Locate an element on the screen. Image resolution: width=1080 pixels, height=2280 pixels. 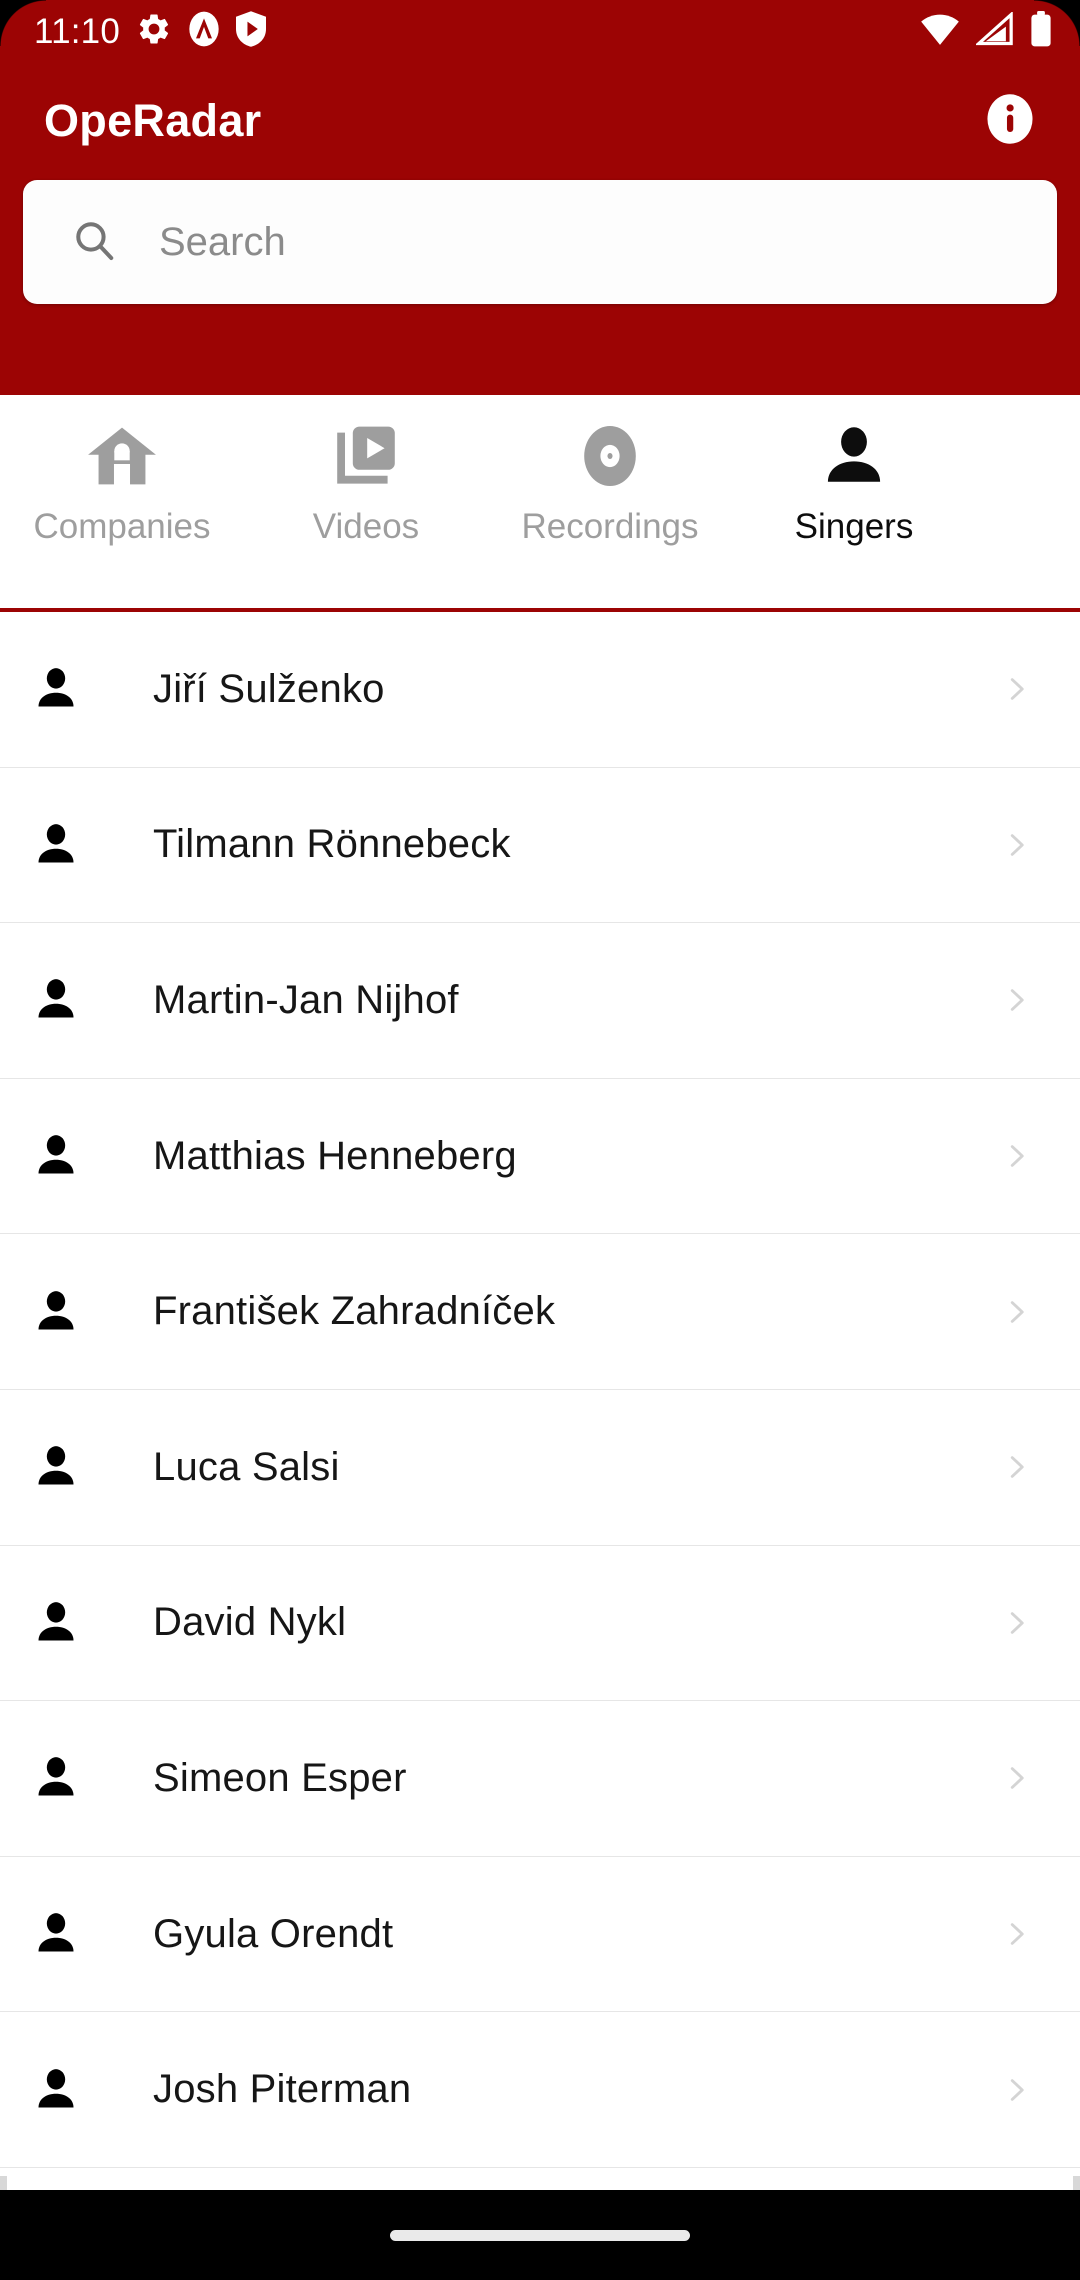
screen-edge-right is located at coordinates (1076, 2183).